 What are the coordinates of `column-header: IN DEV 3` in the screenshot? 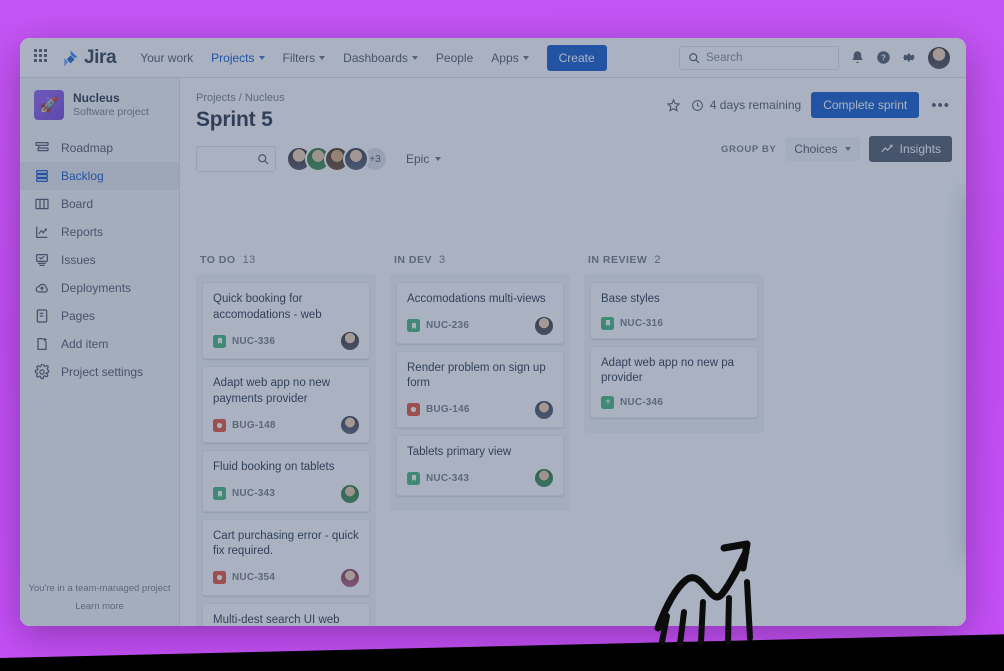 It's located at (480, 261).